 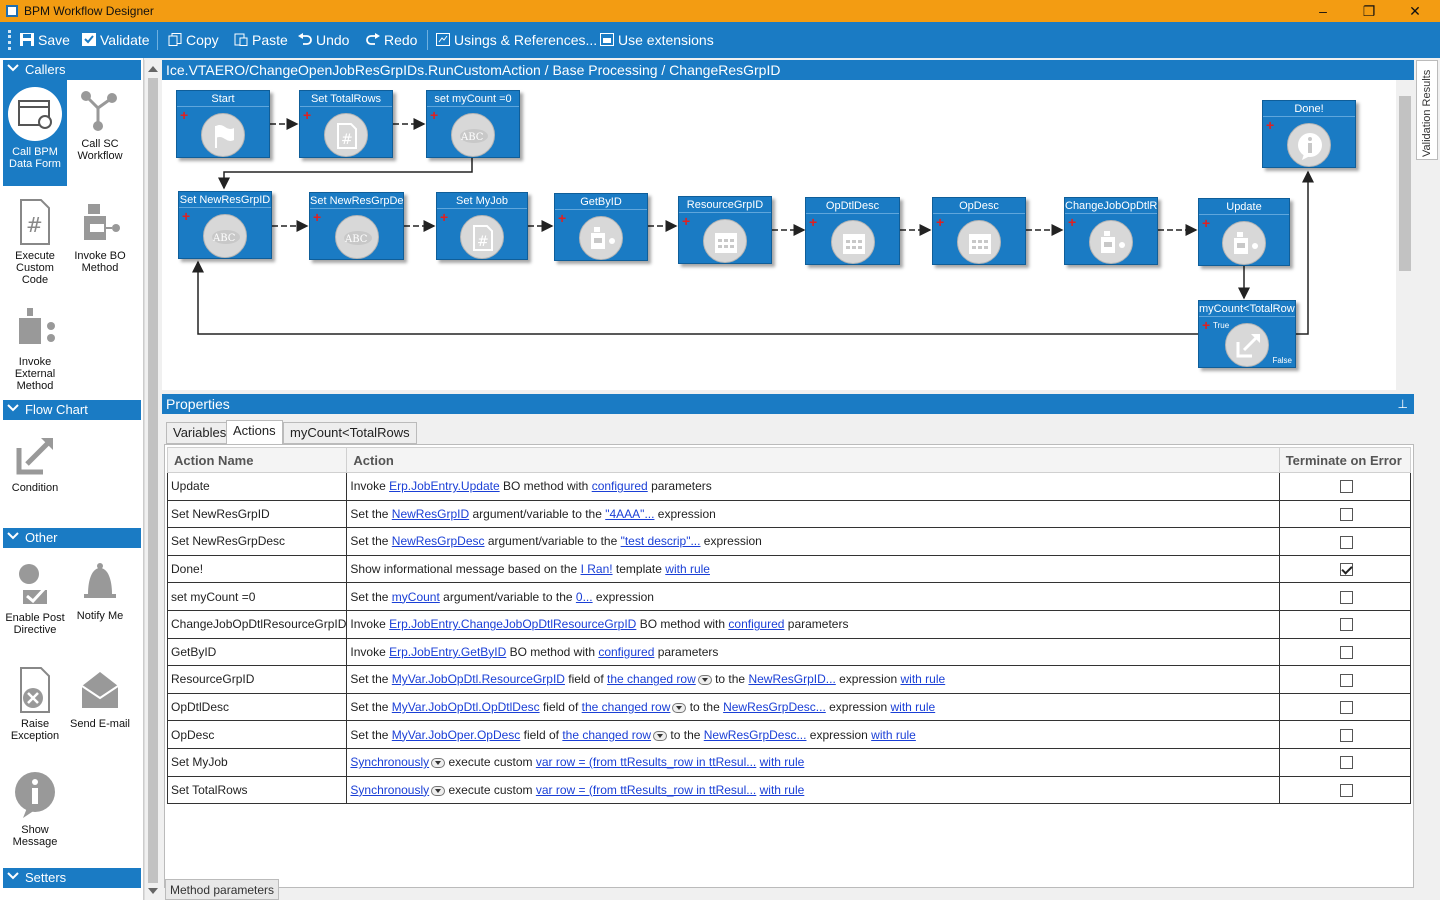 What do you see at coordinates (257, 679) in the screenshot?
I see `action-name-cell: ResourceGrpID` at bounding box center [257, 679].